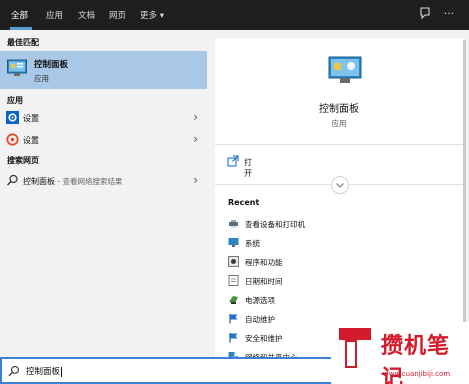  Describe the element at coordinates (51, 65) in the screenshot. I see `best-match-title: 控制面板` at that location.